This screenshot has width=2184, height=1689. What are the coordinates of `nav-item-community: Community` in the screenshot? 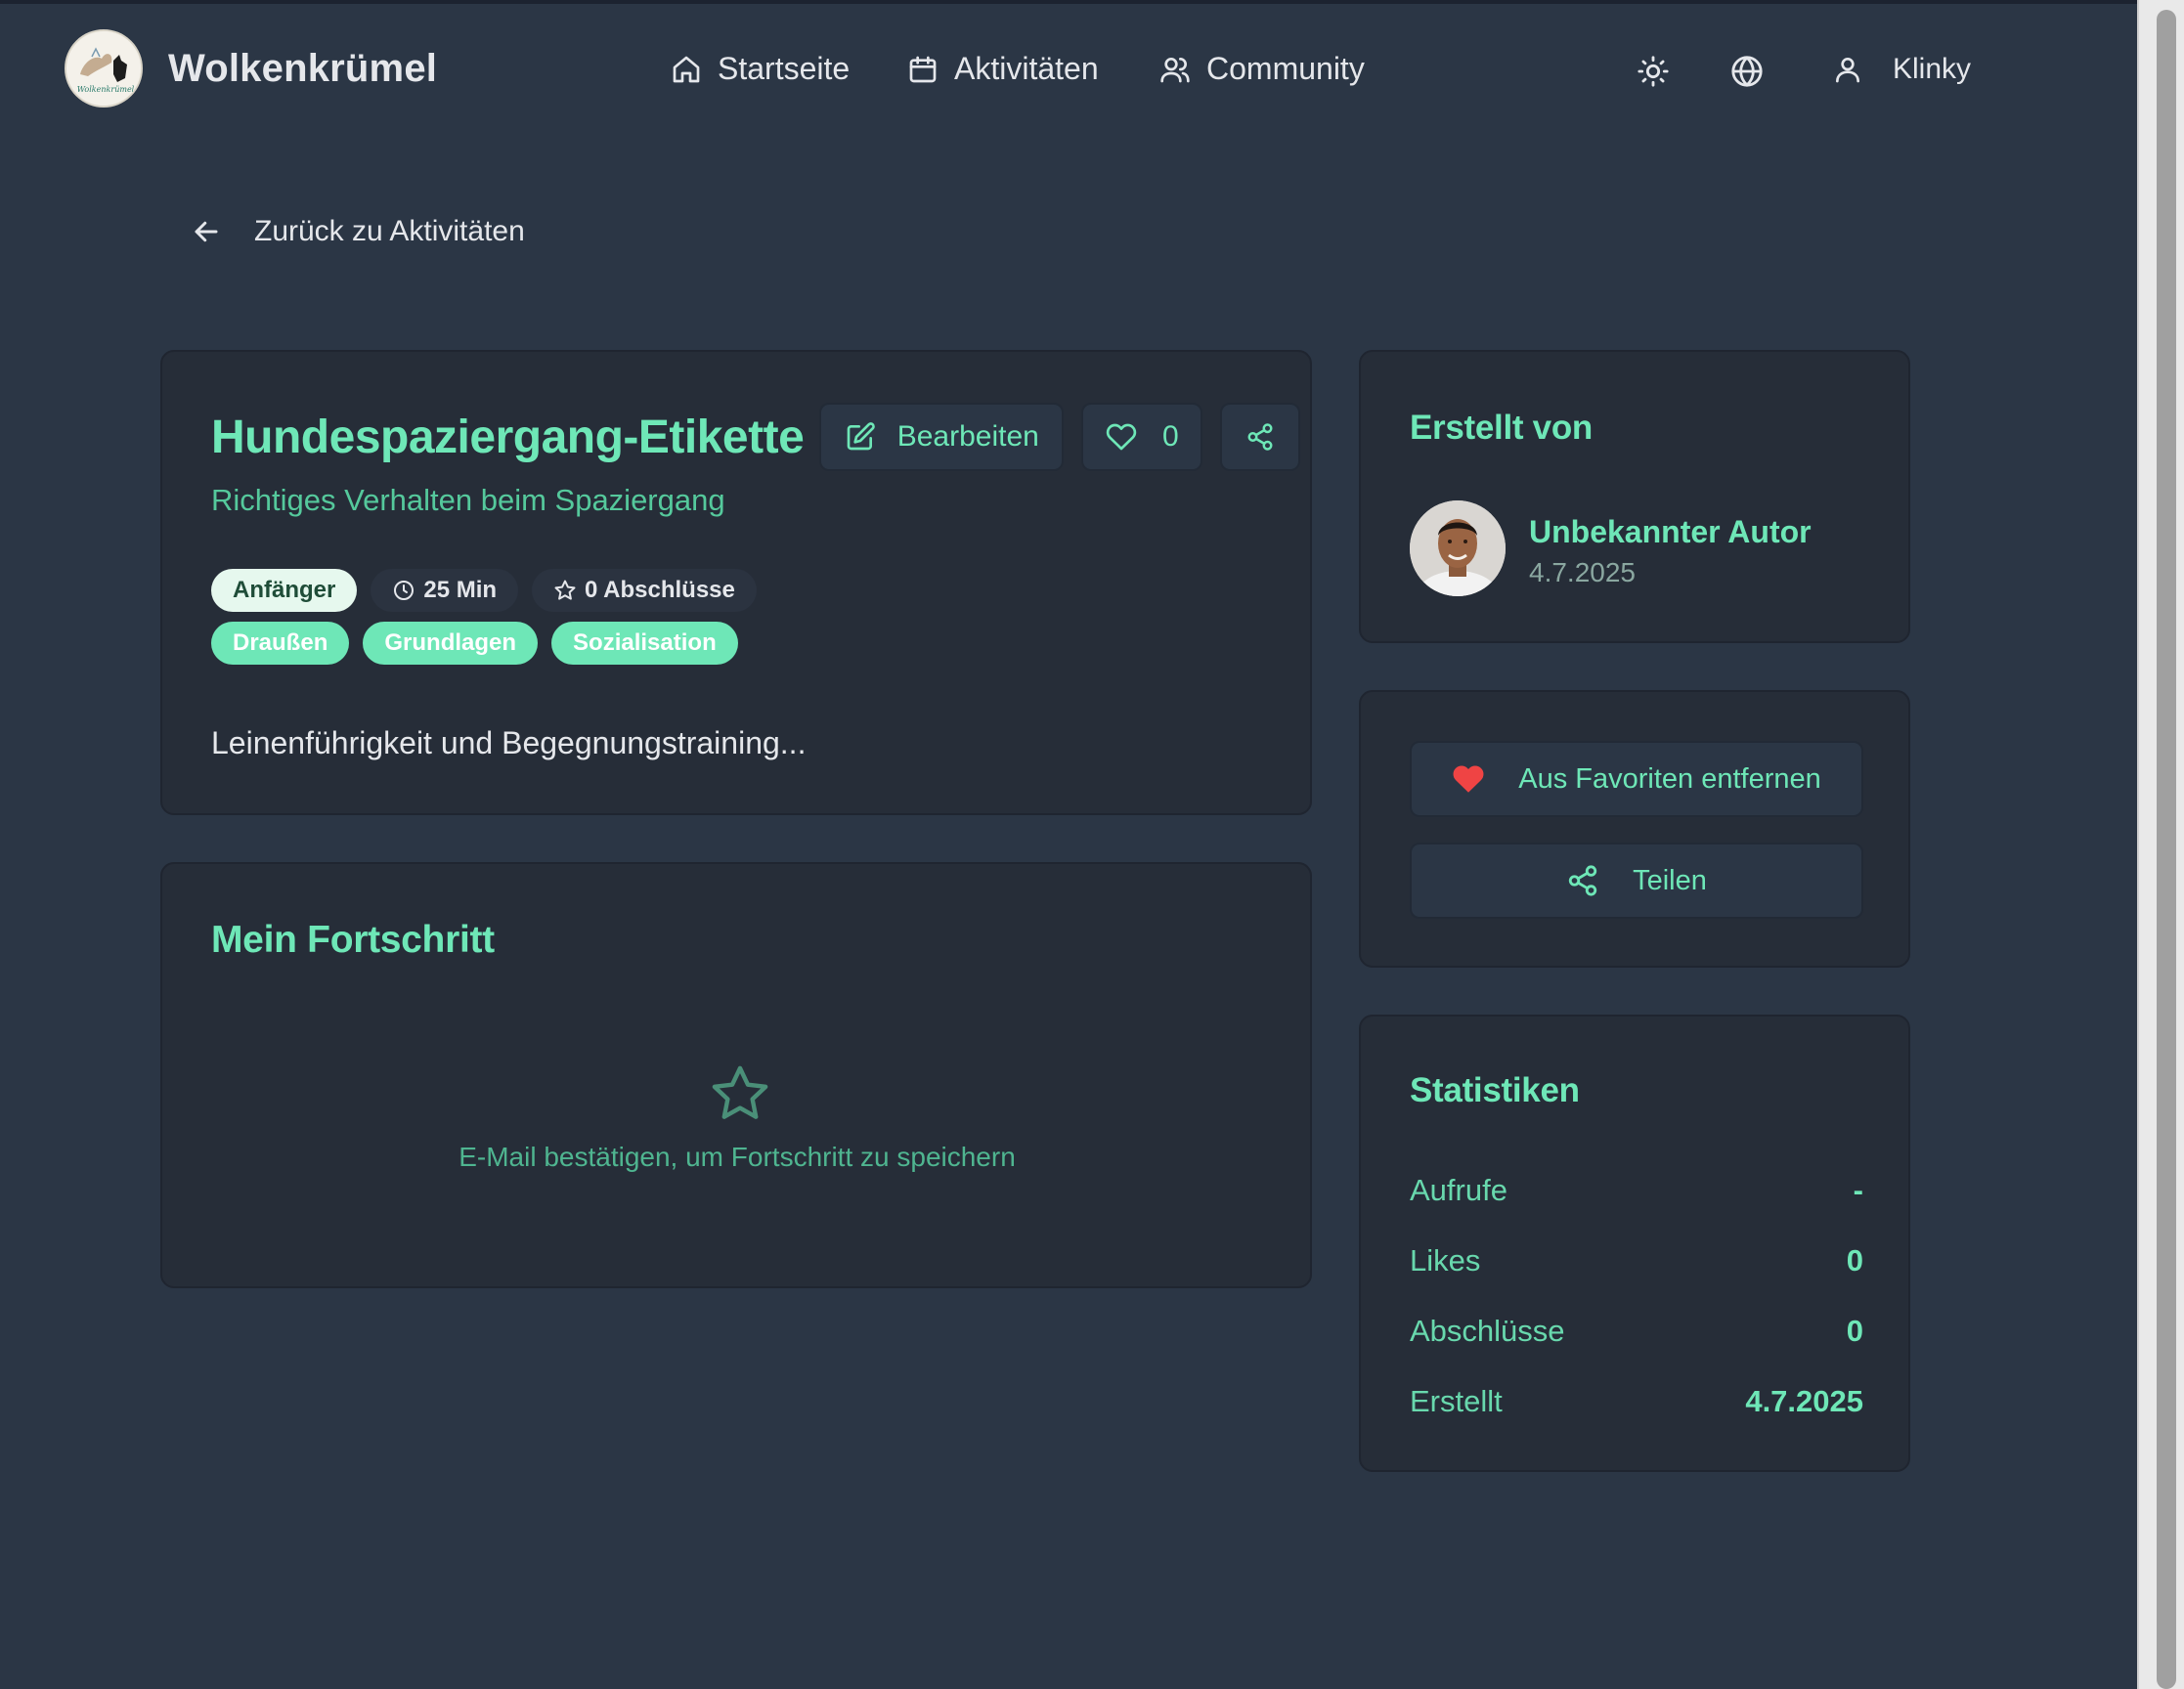 It's located at (1262, 69).